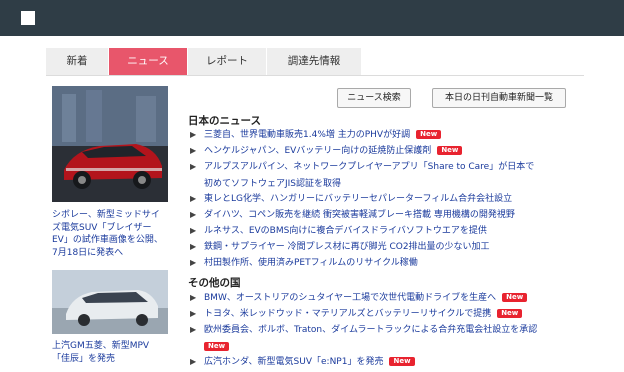  Describe the element at coordinates (499, 98) in the screenshot. I see `today-paper-list-button: 本日の日刊自動車新聞一覧` at that location.